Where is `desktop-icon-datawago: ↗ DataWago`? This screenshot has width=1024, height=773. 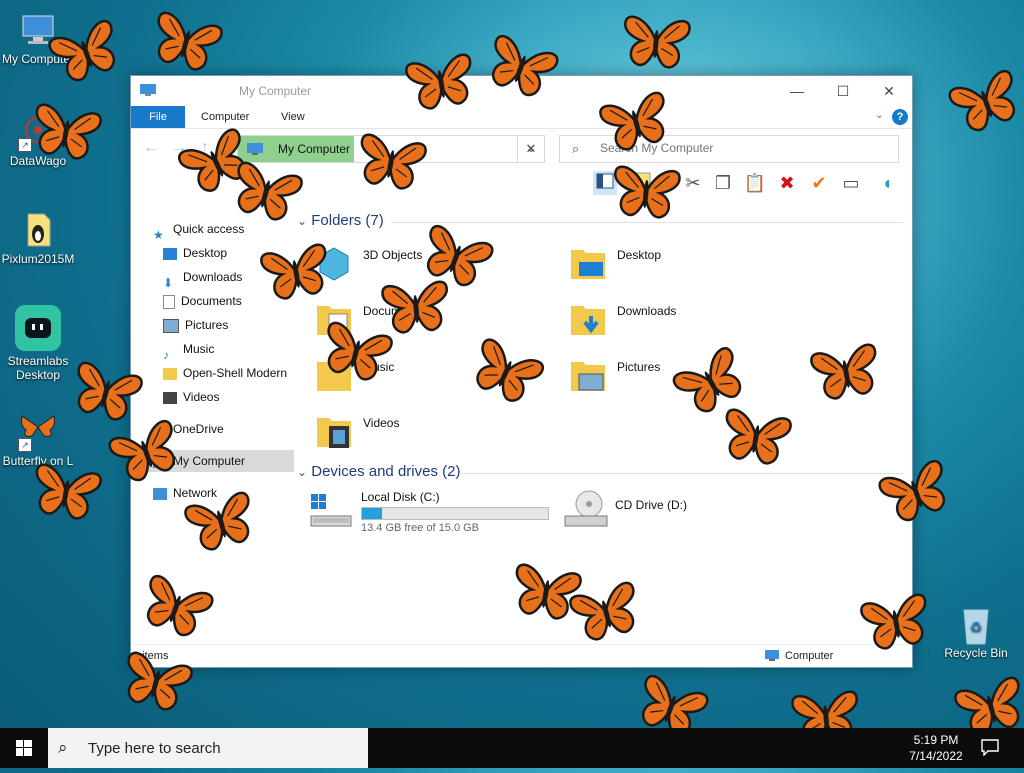 desktop-icon-datawago: ↗ DataWago is located at coordinates (38, 140).